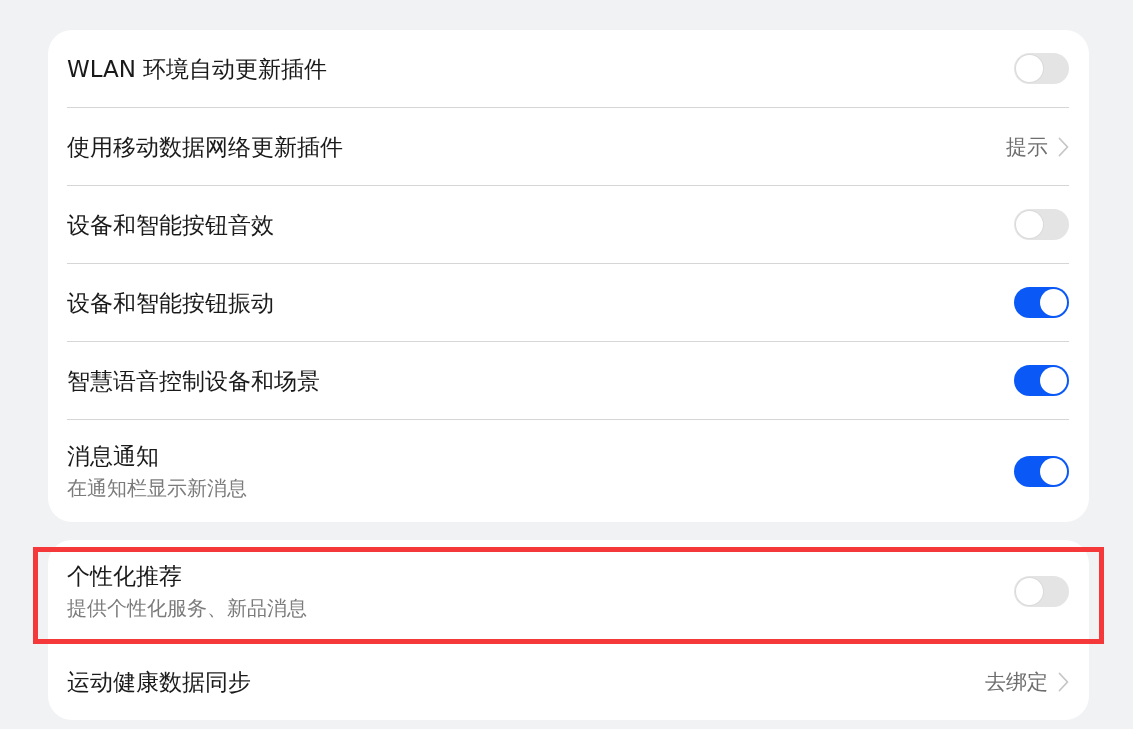 Image resolution: width=1133 pixels, height=729 pixels. I want to click on setting-title: 个性化推荐, so click(125, 576).